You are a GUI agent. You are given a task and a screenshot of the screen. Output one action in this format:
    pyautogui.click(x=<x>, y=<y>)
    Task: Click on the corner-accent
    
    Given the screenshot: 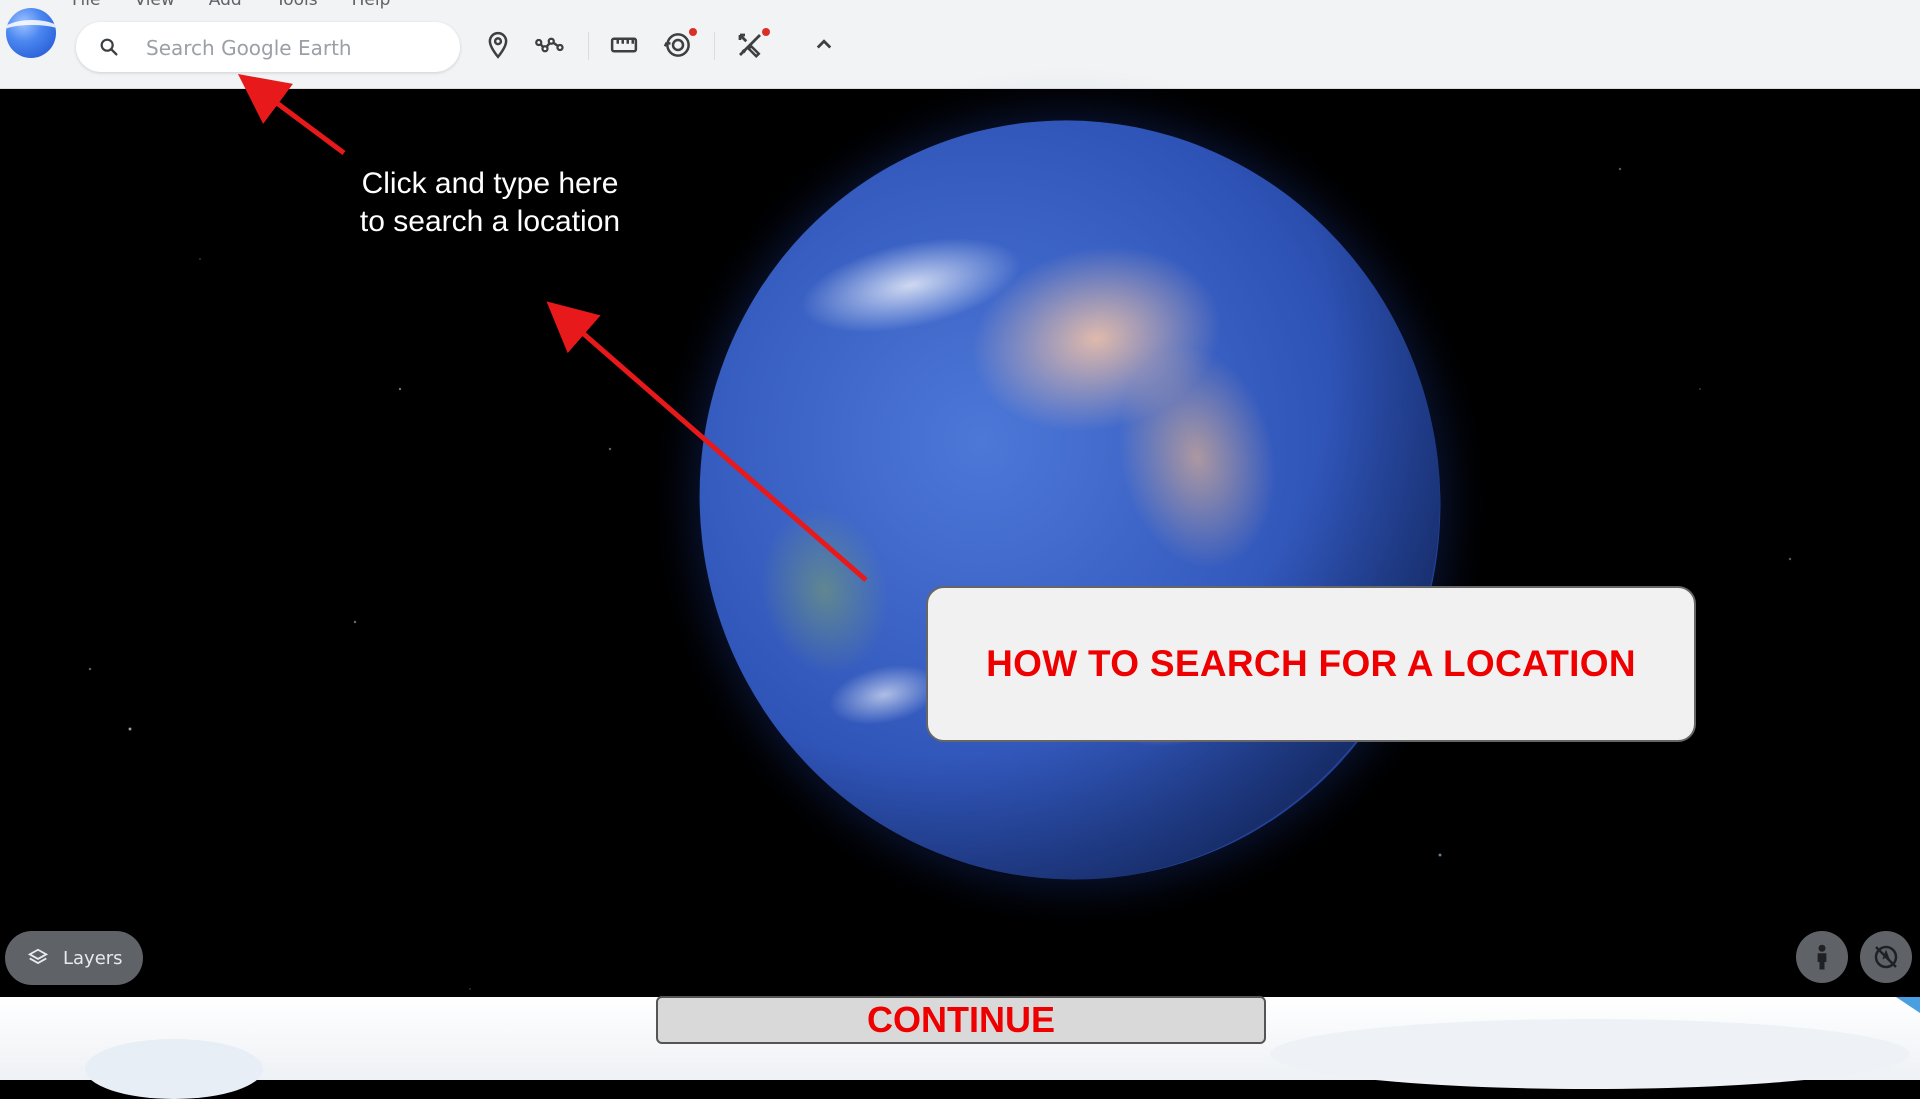 What is the action you would take?
    pyautogui.click(x=1908, y=1005)
    